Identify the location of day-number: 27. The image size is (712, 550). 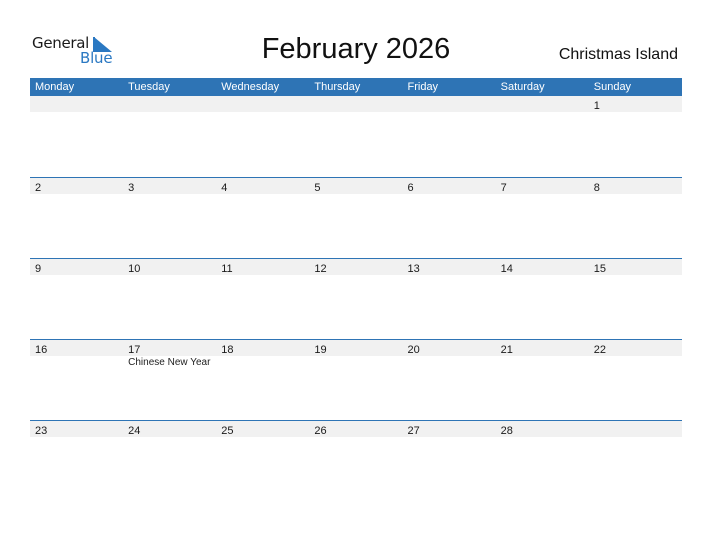
(413, 431).